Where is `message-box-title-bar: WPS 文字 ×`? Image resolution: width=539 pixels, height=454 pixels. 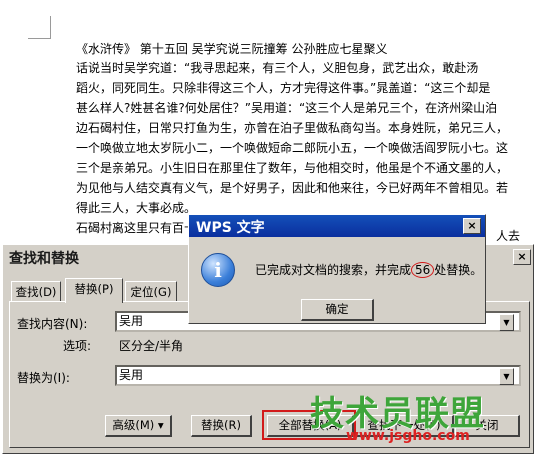
message-box-title-bar: WPS 文字 × is located at coordinates (337, 226).